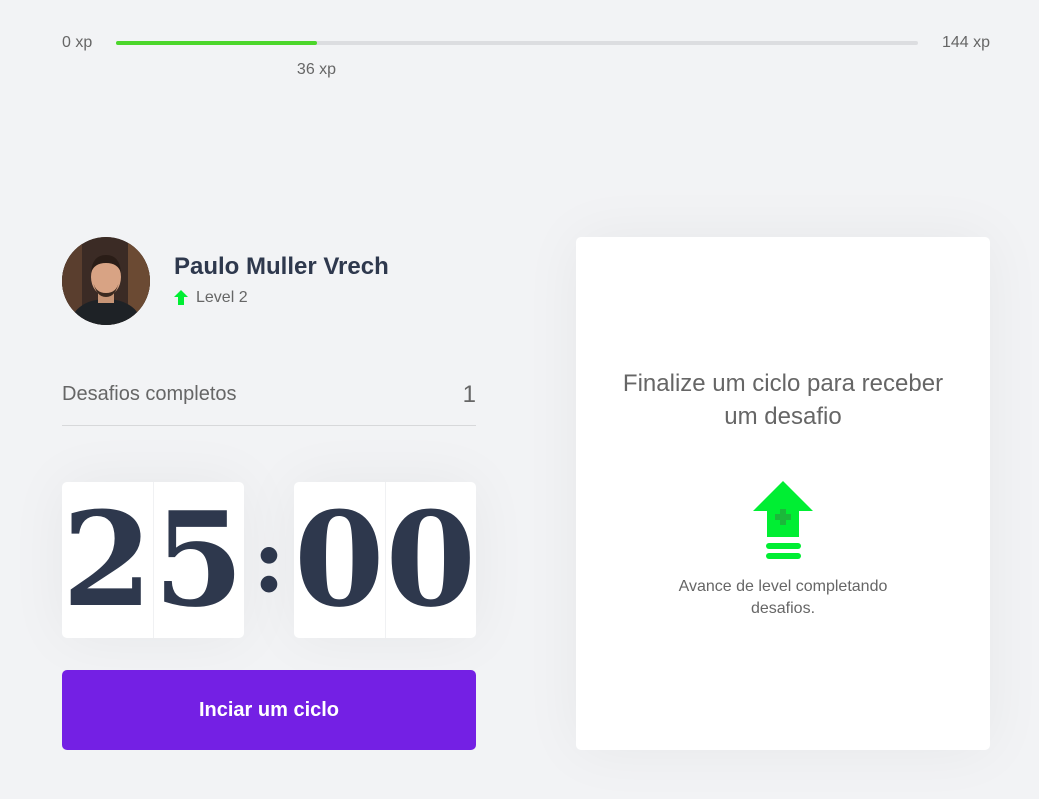 This screenshot has width=1039, height=799. I want to click on xp-track: 36 xp, so click(517, 59).